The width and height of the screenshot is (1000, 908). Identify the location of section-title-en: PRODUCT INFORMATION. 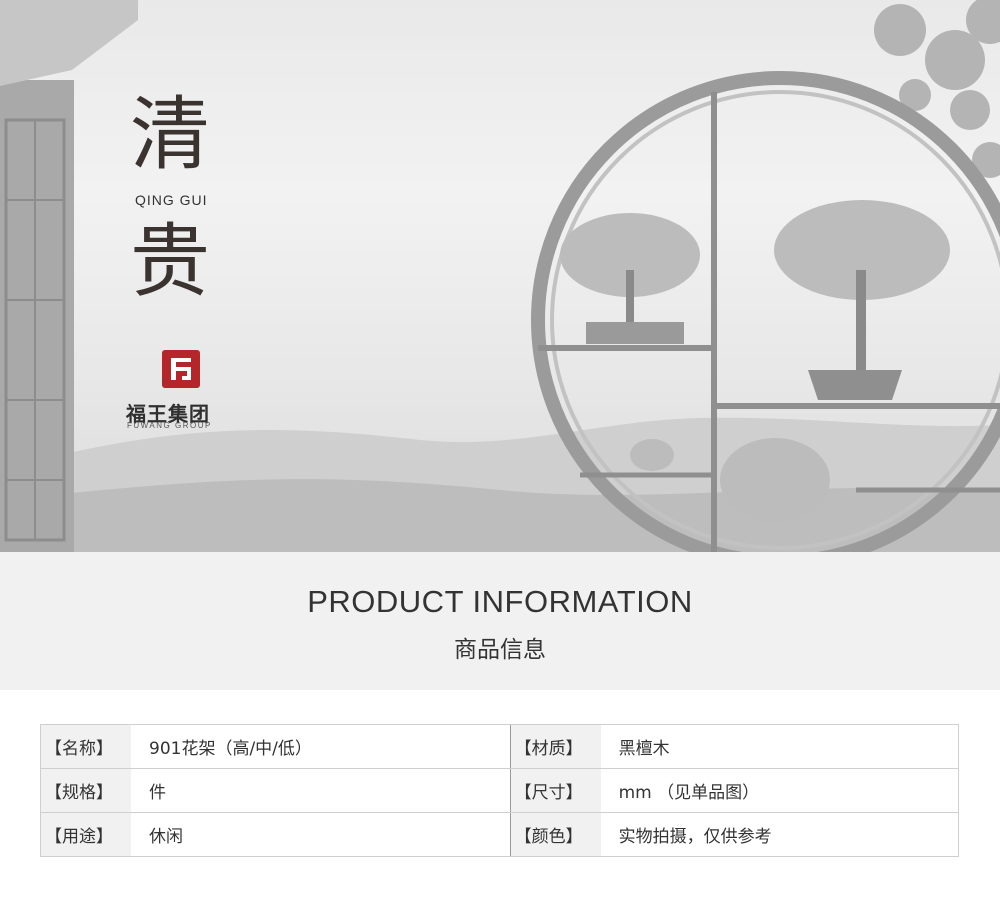
(500, 601).